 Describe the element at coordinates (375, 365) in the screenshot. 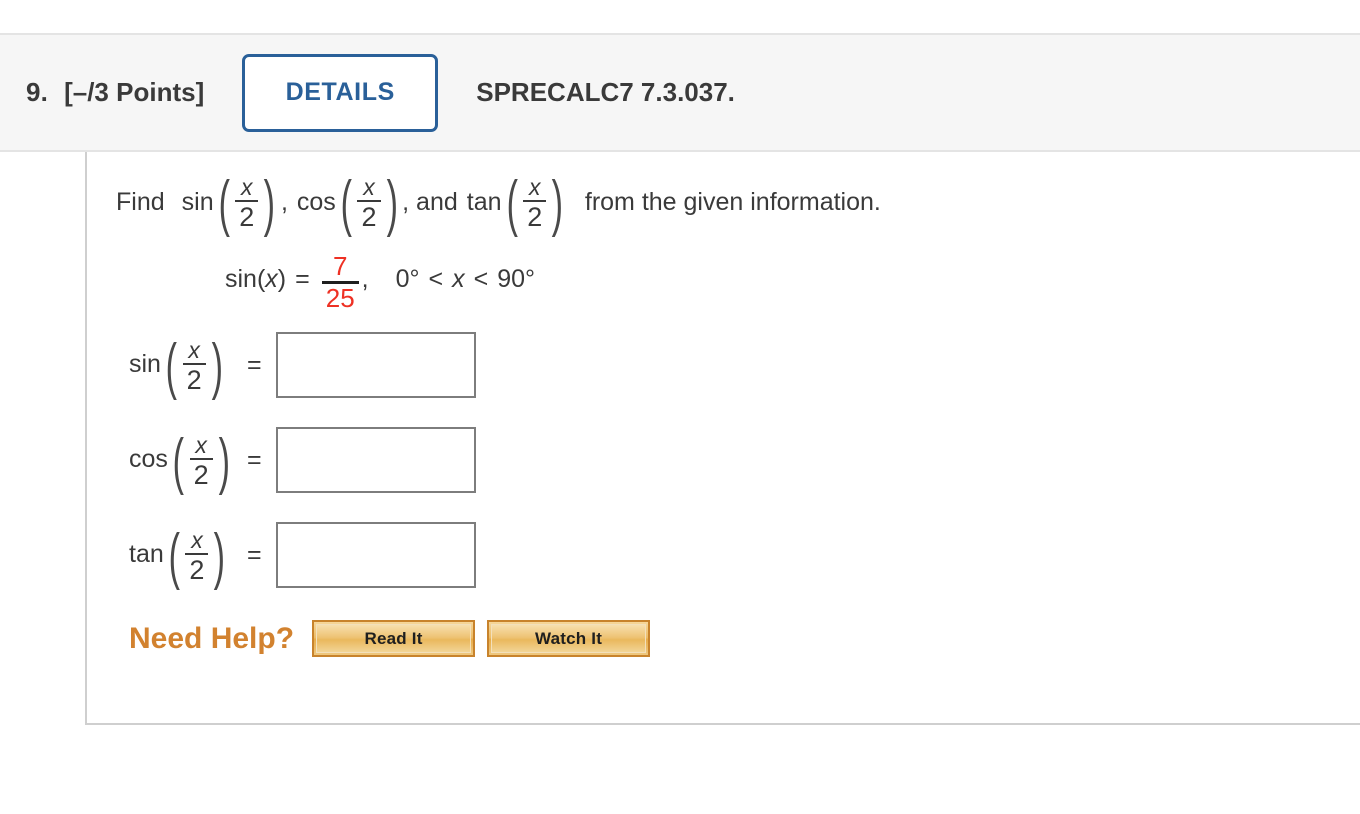

I see `answer-input-sin` at that location.